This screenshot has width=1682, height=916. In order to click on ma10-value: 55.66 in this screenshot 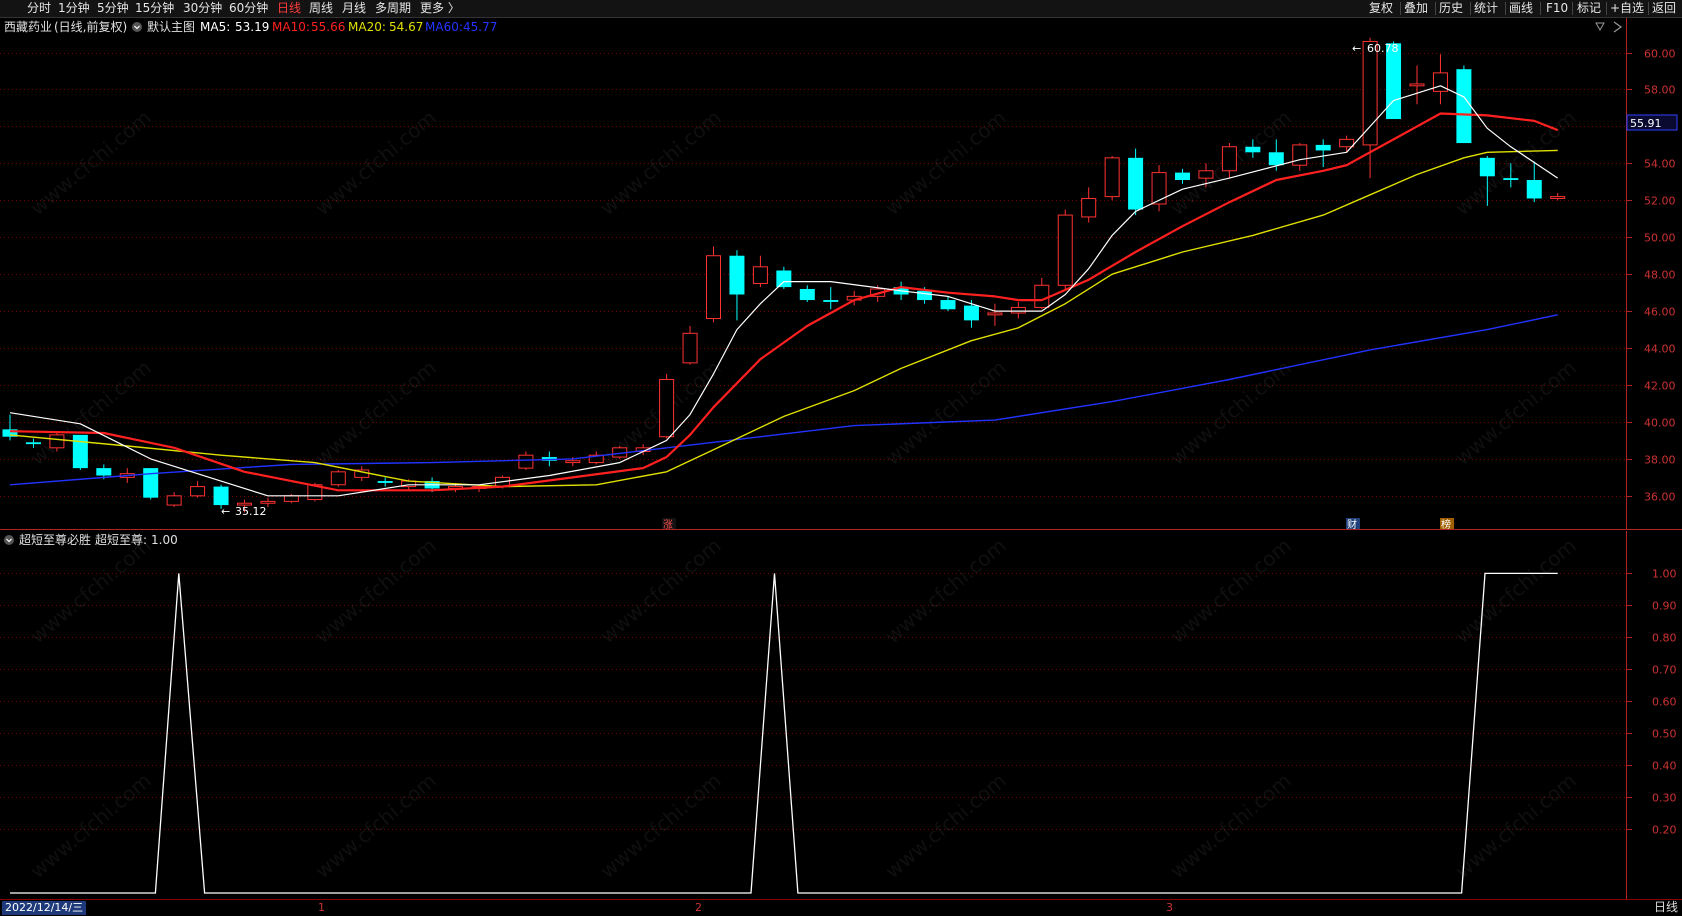, I will do `click(328, 27)`.